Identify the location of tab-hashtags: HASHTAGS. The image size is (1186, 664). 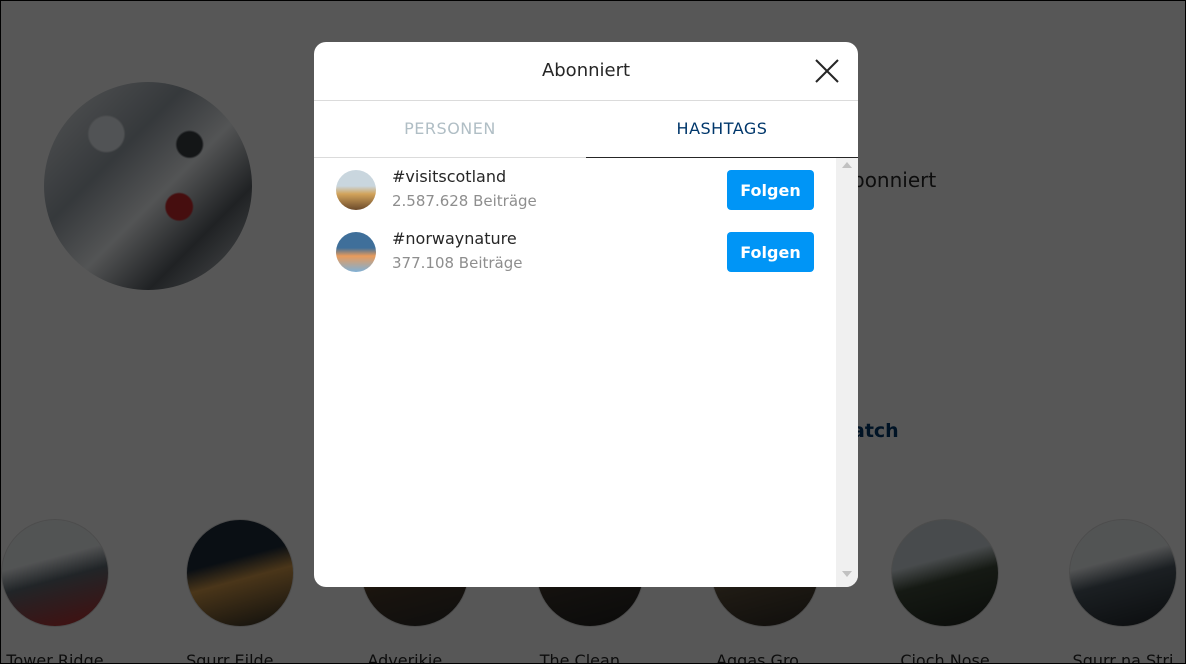
(722, 129).